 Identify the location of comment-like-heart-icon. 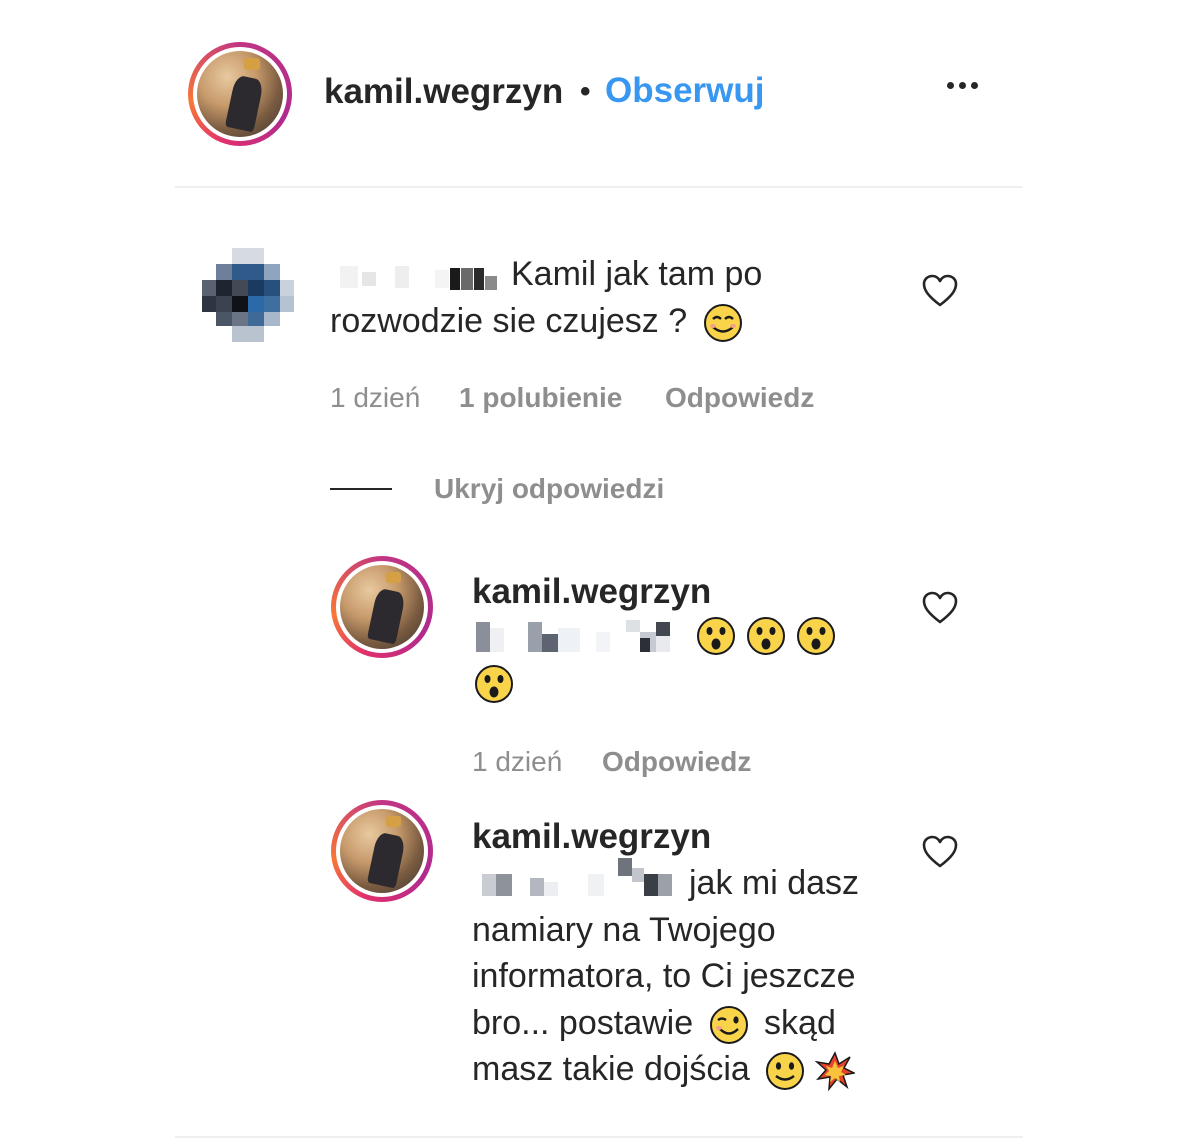
(940, 291).